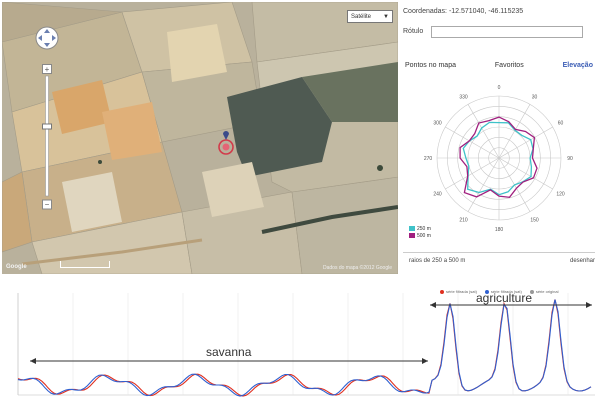 Image resolution: width=595 pixels, height=408 pixels. I want to click on rotulo-input, so click(507, 32).